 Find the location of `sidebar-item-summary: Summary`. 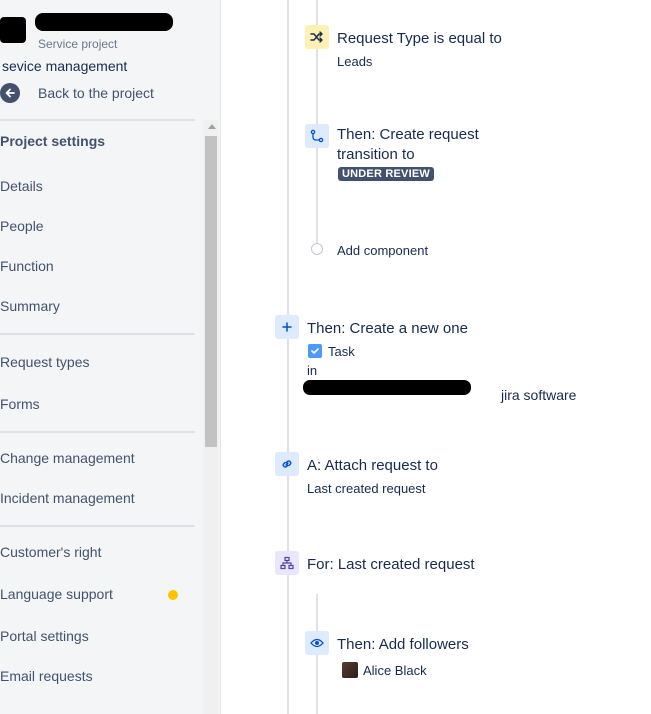

sidebar-item-summary: Summary is located at coordinates (30, 306).